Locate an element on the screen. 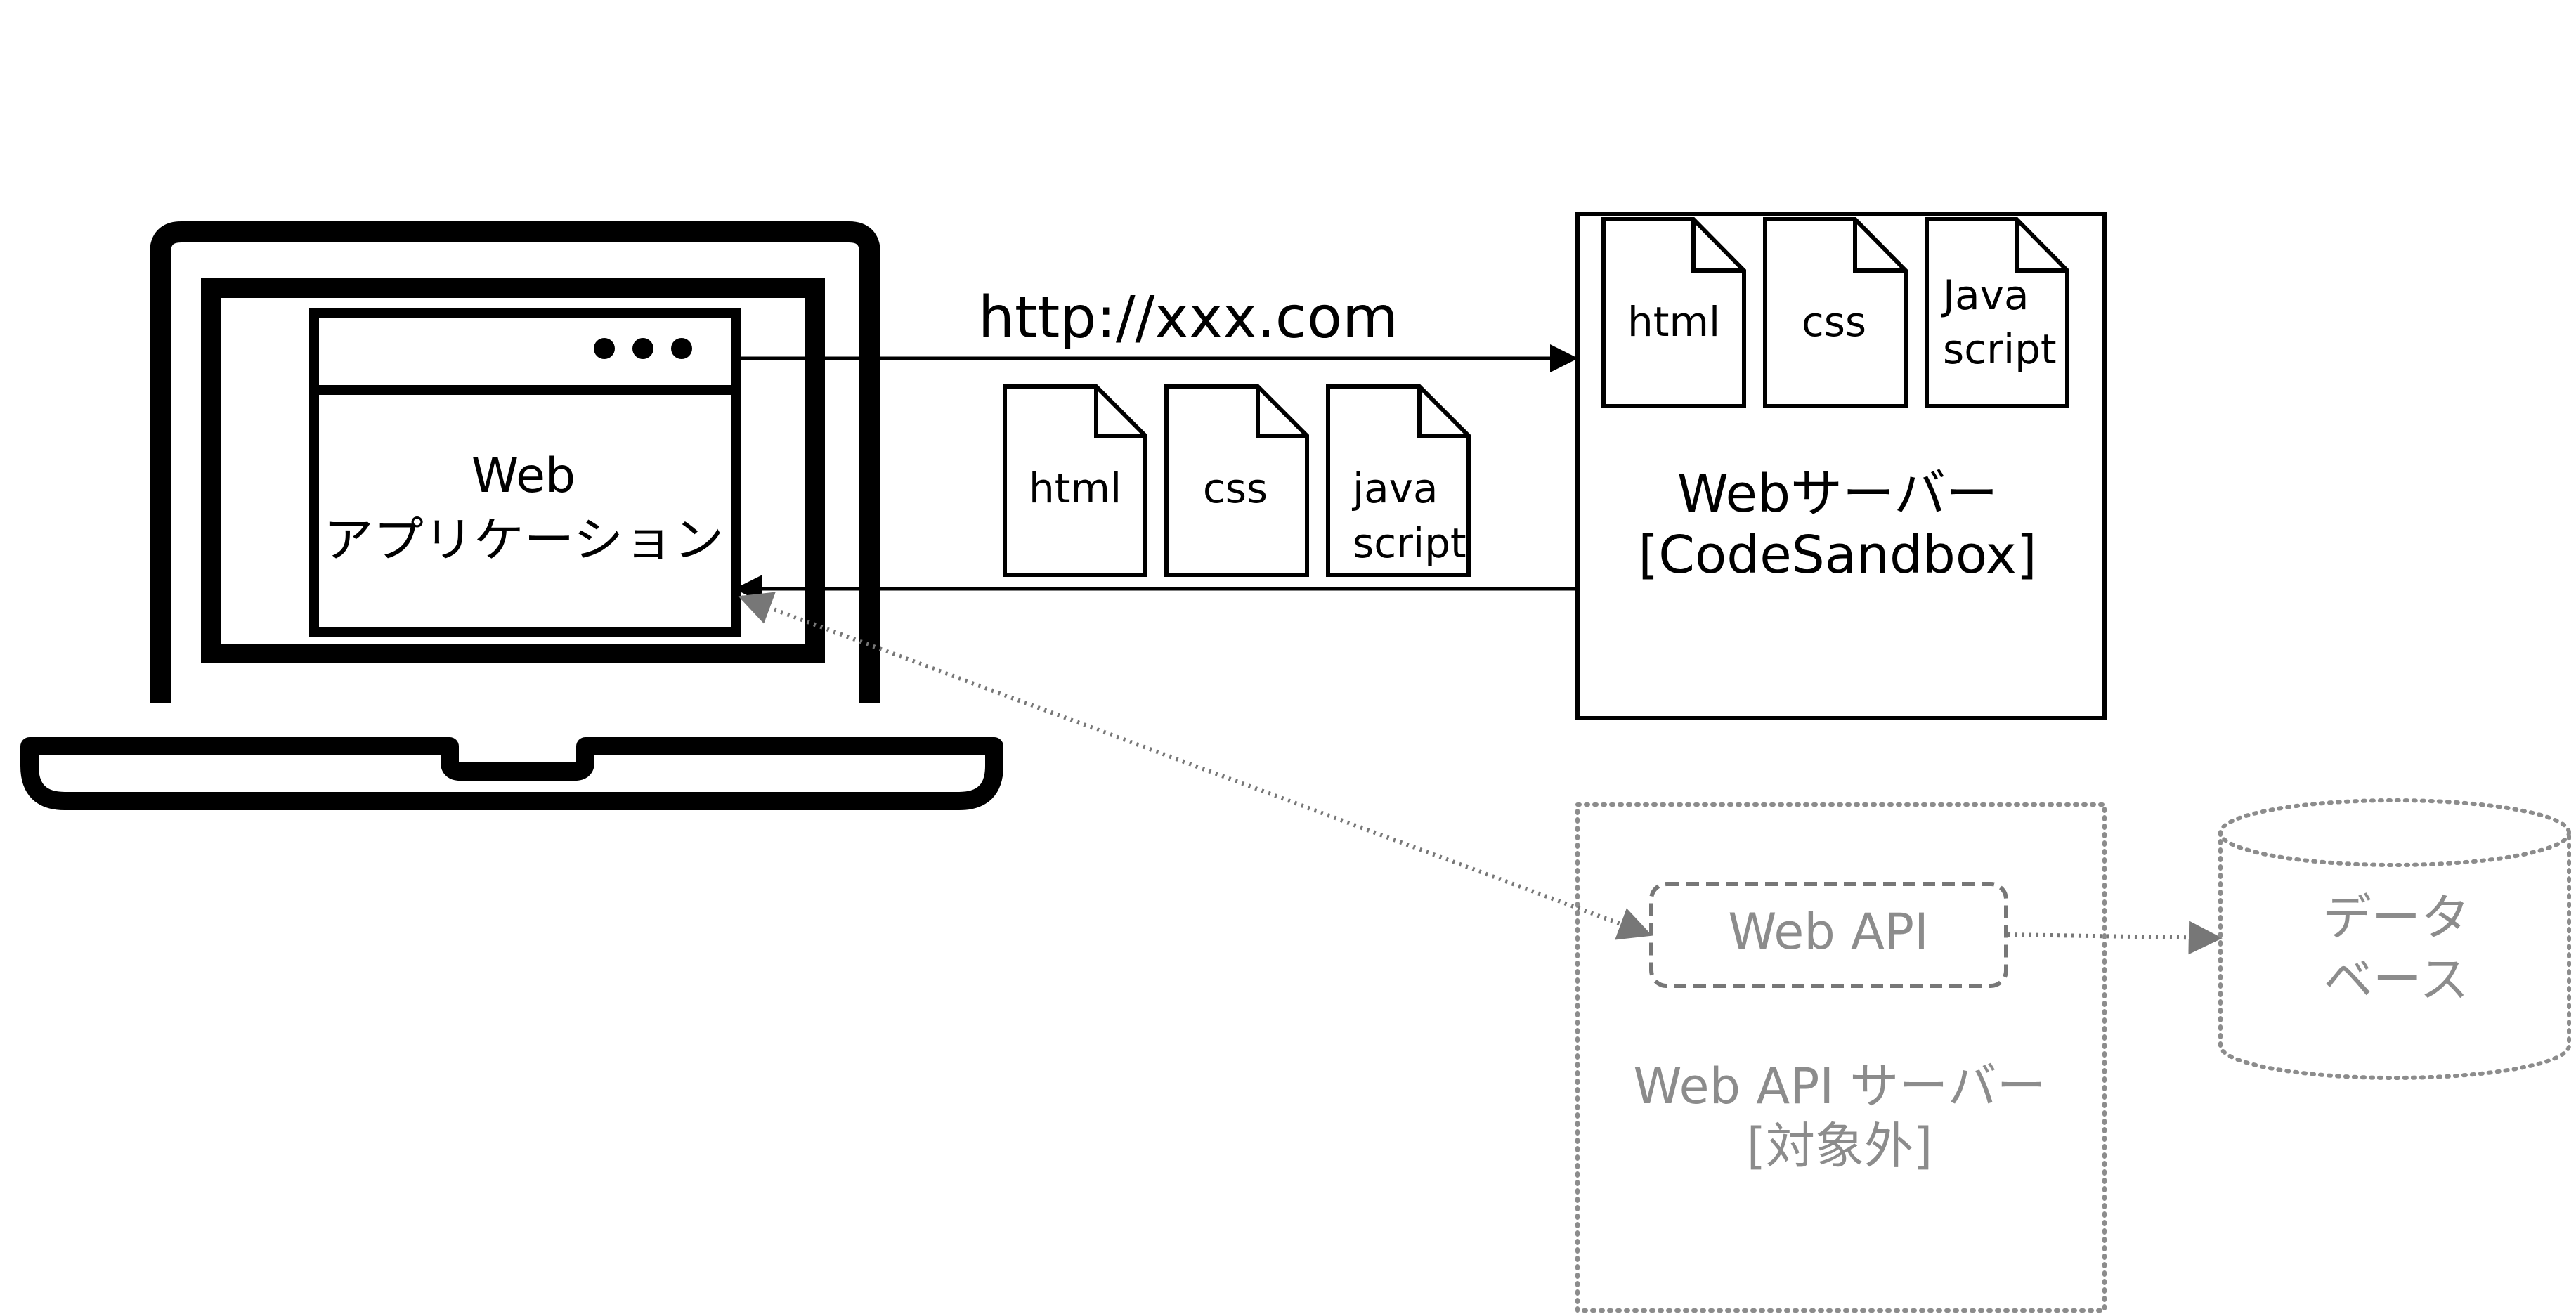 The width and height of the screenshot is (2576, 1314). response-file-html: html is located at coordinates (1075, 480).